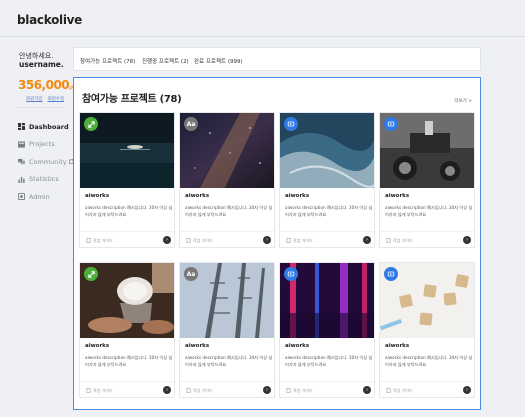  Describe the element at coordinates (227, 300) in the screenshot. I see `card-thumbnail: Aa` at that location.